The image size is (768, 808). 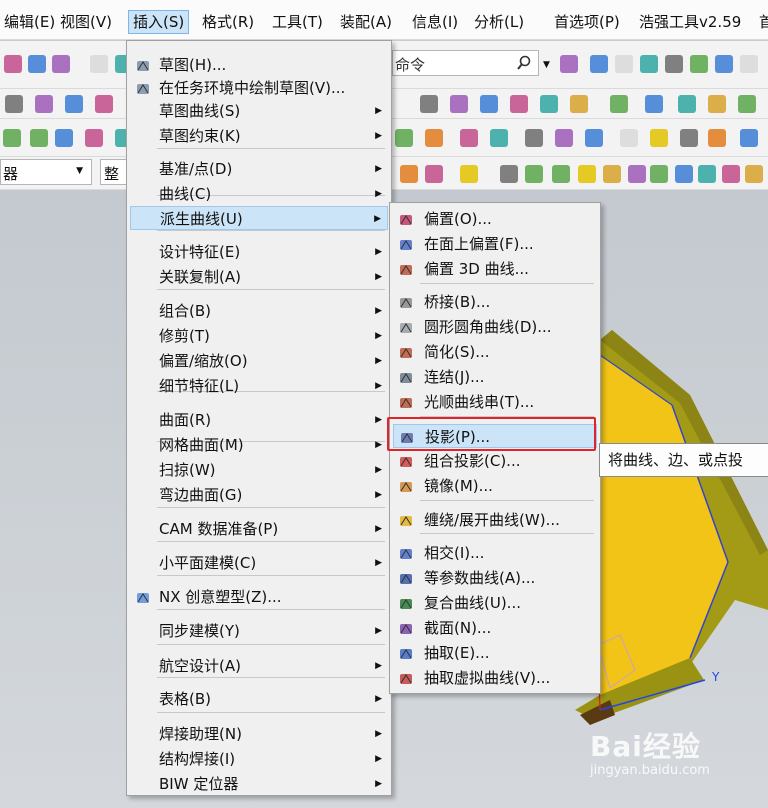 I want to click on menu-6: 信息(I), so click(x=435, y=22).